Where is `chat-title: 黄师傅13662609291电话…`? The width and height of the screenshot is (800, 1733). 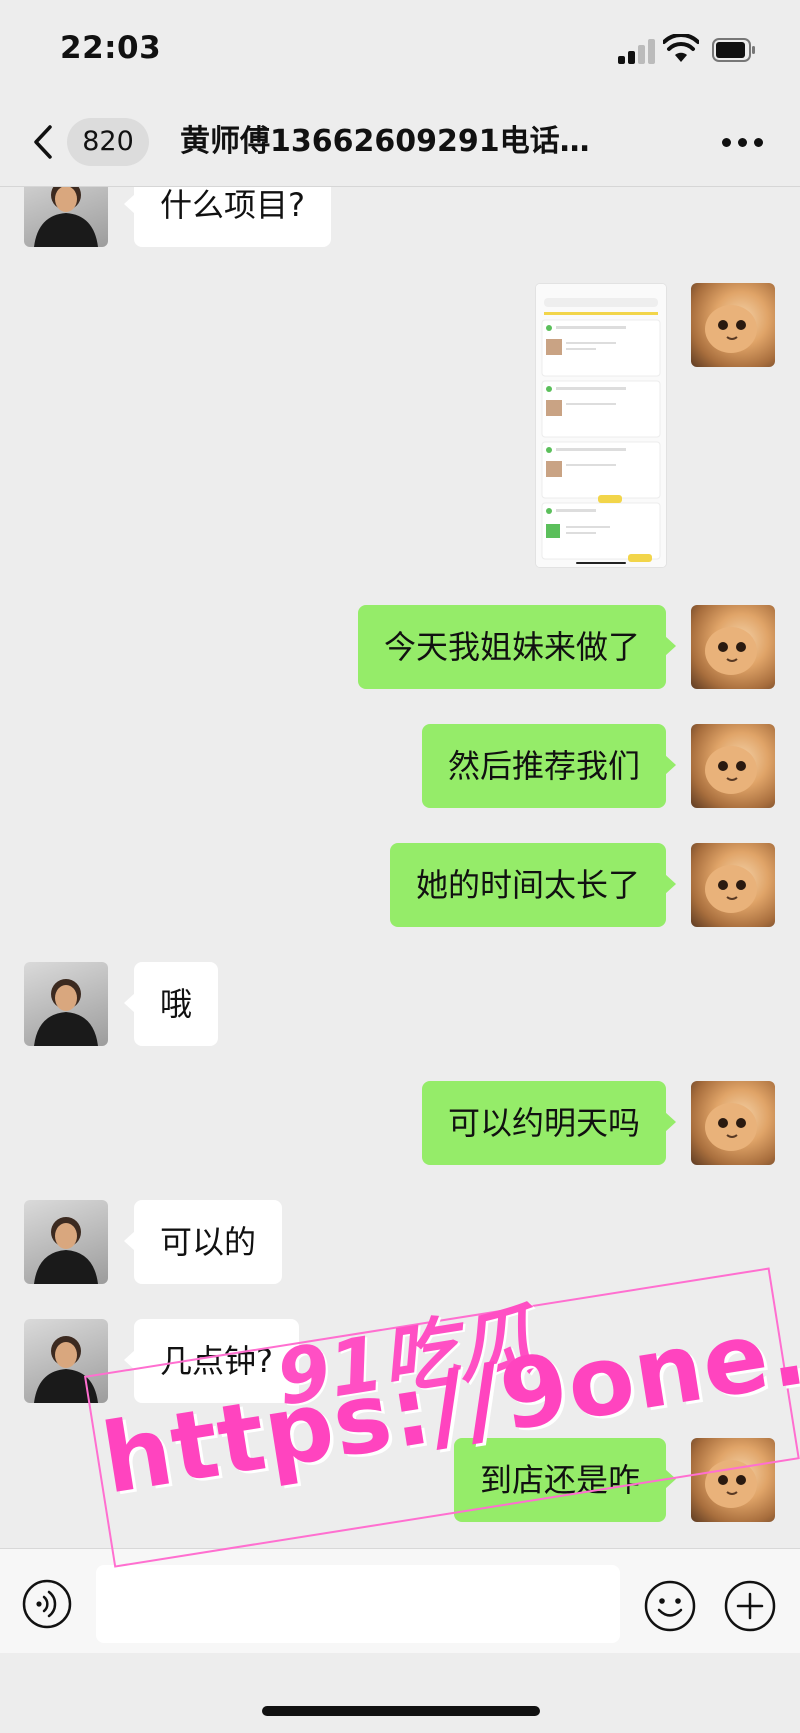 chat-title: 黄师傅13662609291电话… is located at coordinates (385, 141).